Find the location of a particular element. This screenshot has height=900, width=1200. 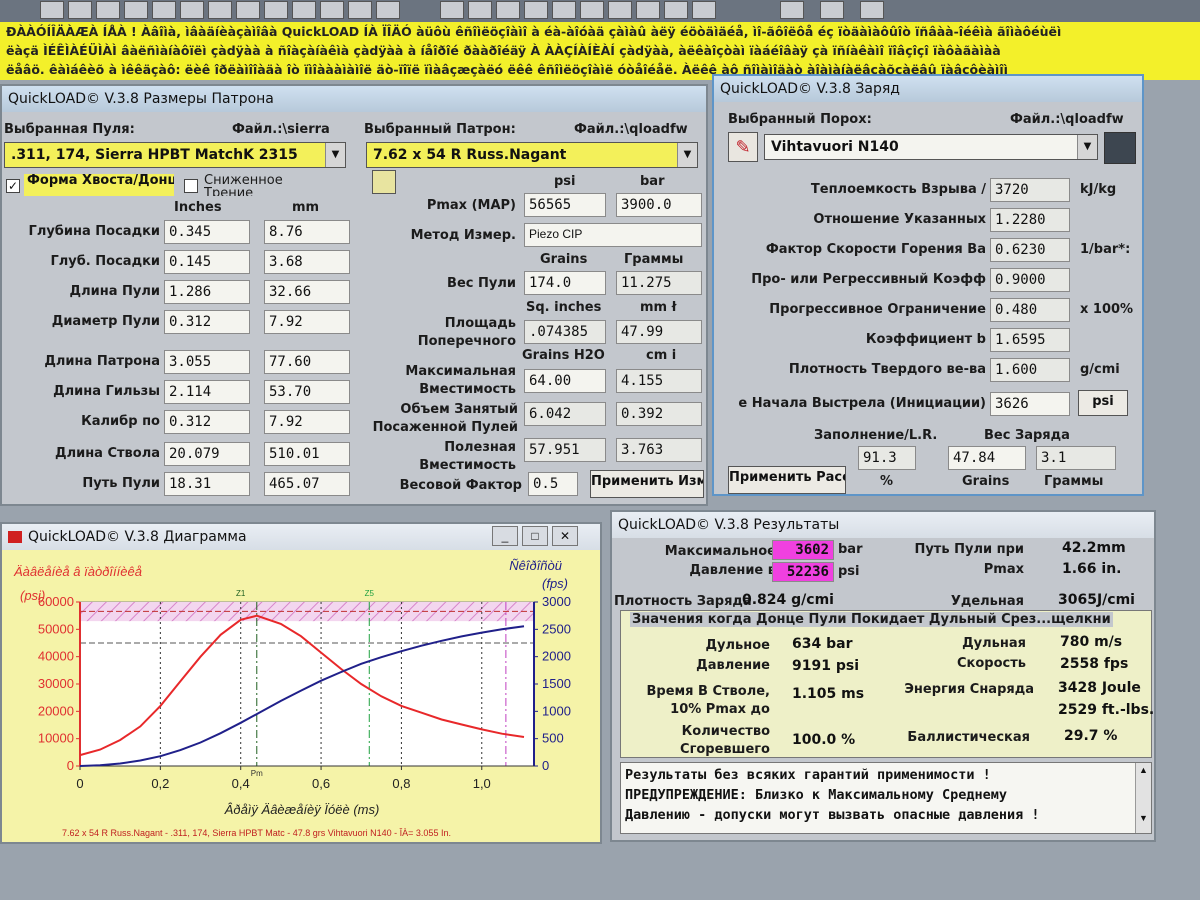

scroll-down-icon: ▼ is located at coordinates (1143, 818).